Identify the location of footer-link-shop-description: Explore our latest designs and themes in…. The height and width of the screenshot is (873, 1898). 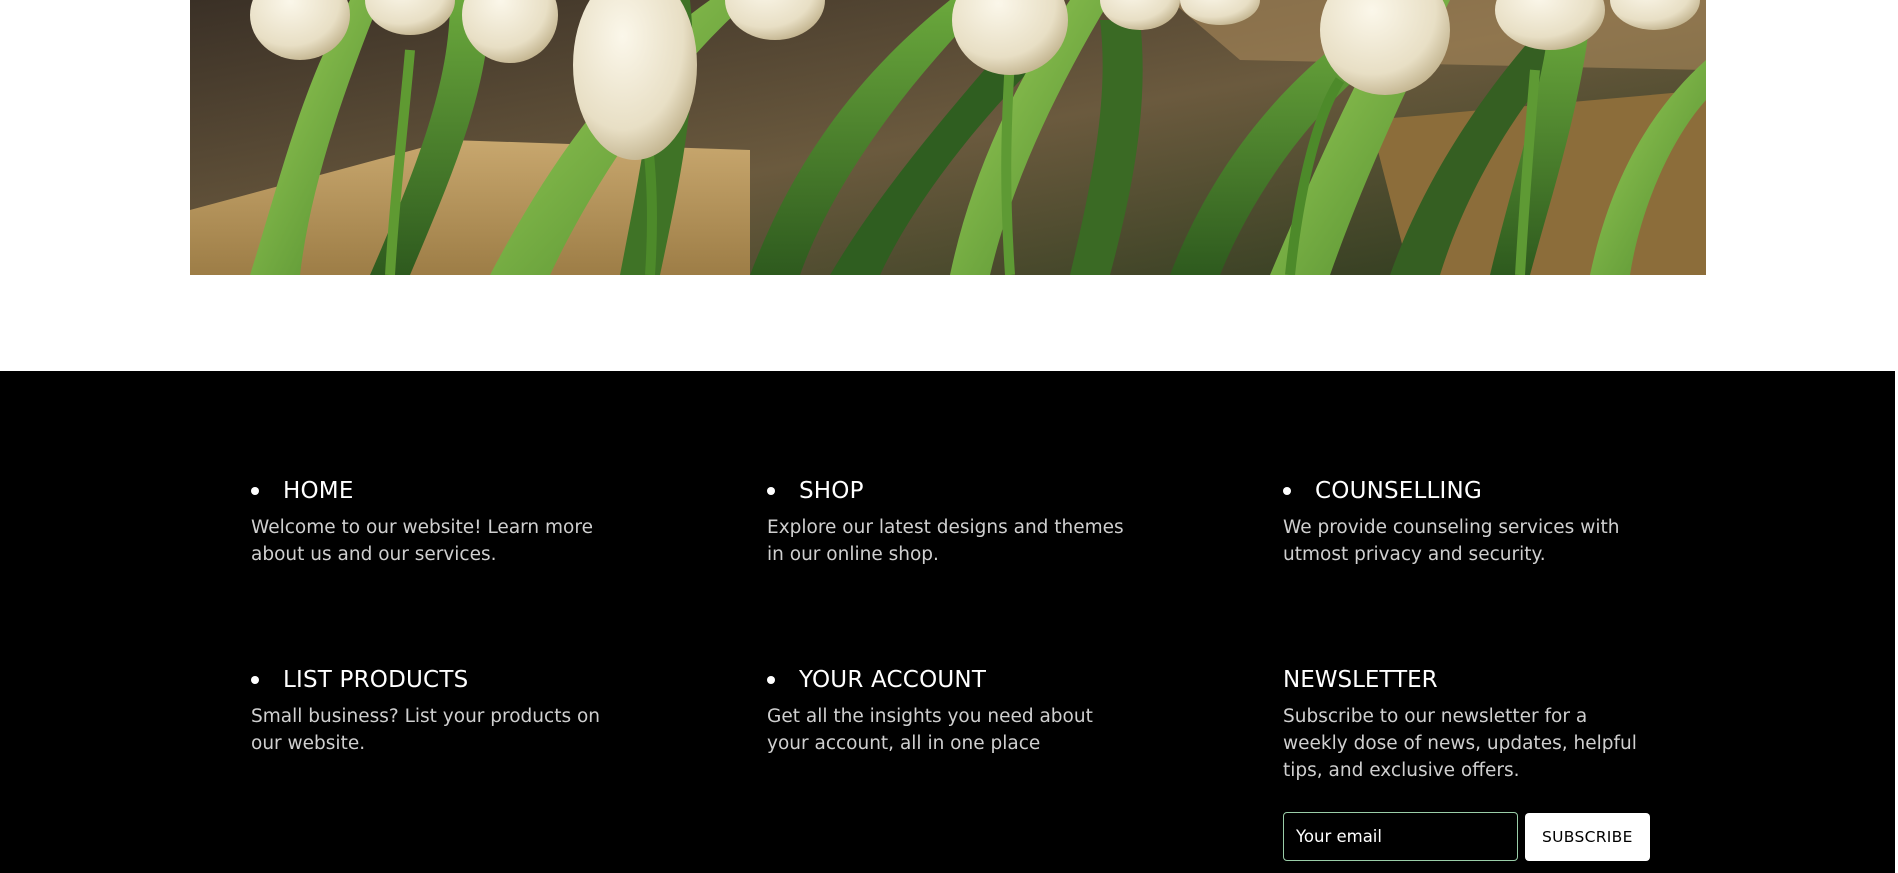
(945, 541).